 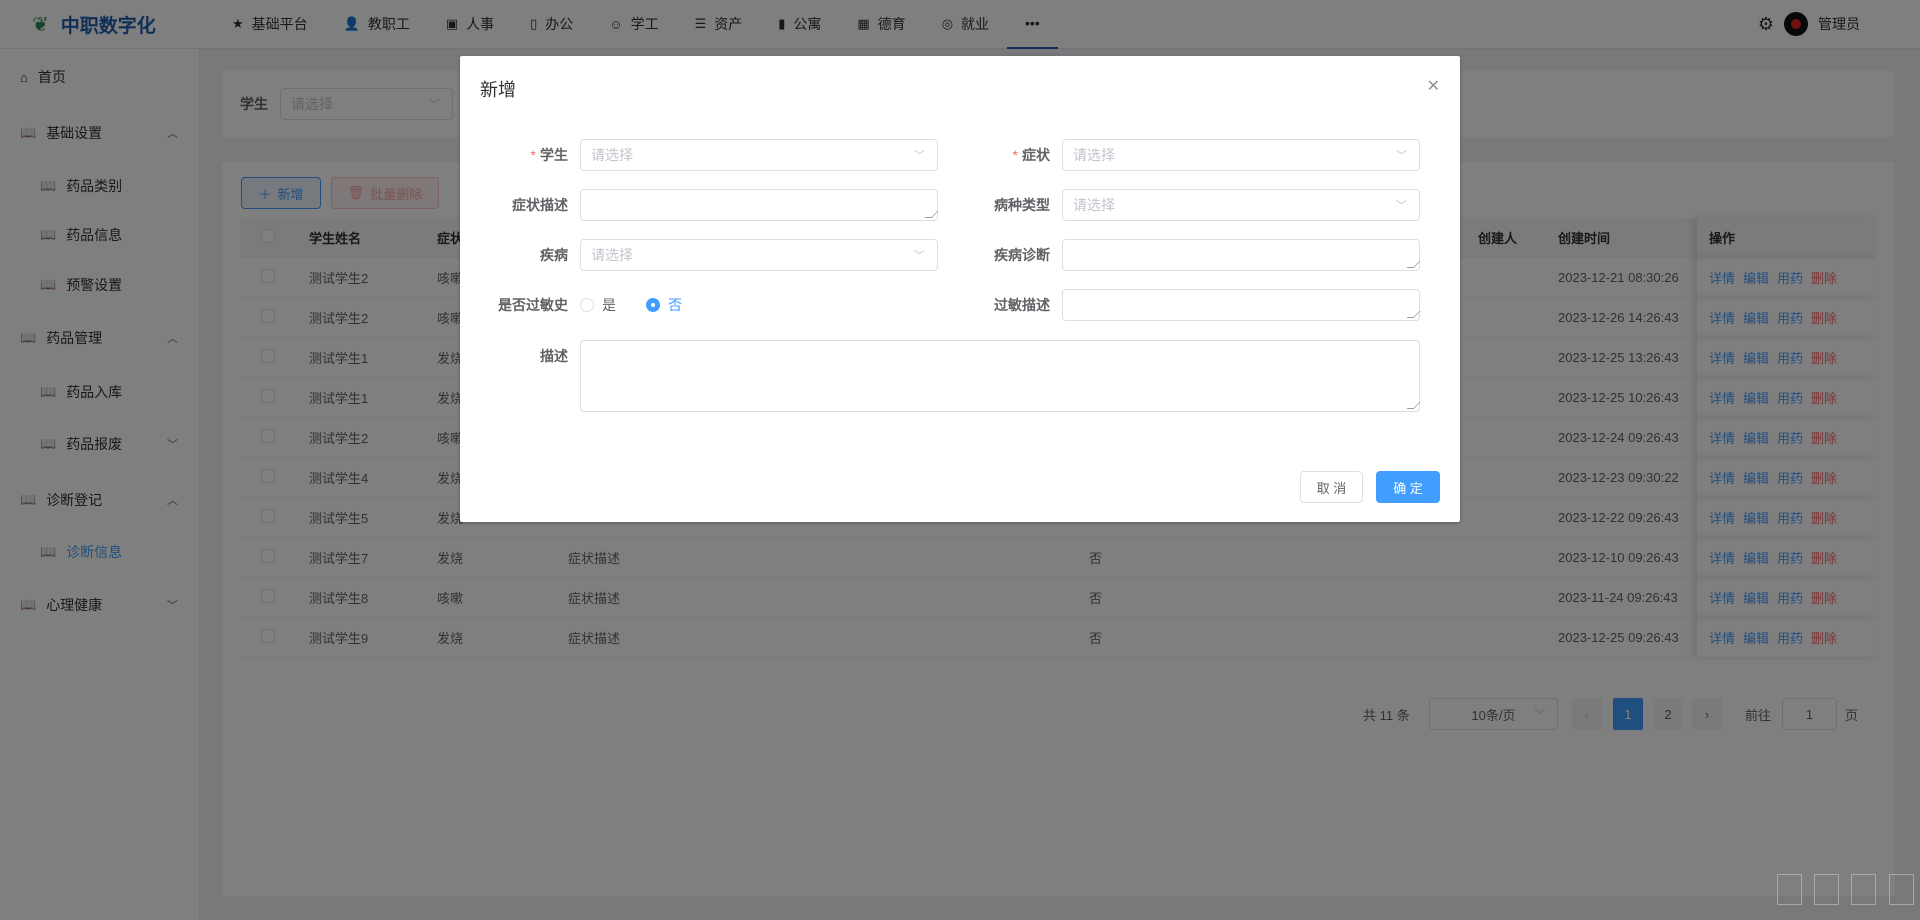 I want to click on symptom-select: 请选择 ﹀, so click(x=1241, y=155).